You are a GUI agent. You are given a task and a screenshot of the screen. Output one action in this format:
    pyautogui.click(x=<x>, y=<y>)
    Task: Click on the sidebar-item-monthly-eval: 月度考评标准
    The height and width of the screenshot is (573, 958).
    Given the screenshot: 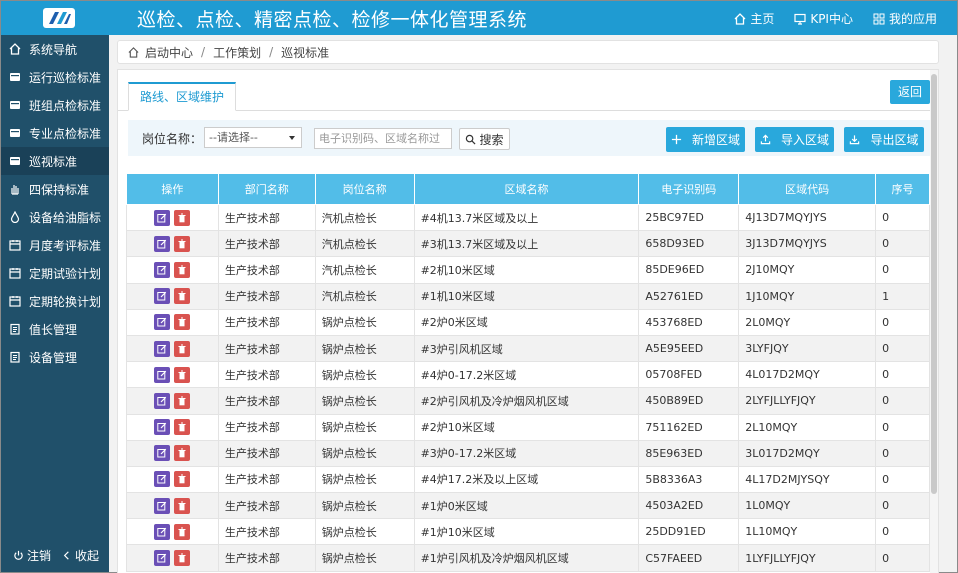 What is the action you would take?
    pyautogui.click(x=55, y=245)
    